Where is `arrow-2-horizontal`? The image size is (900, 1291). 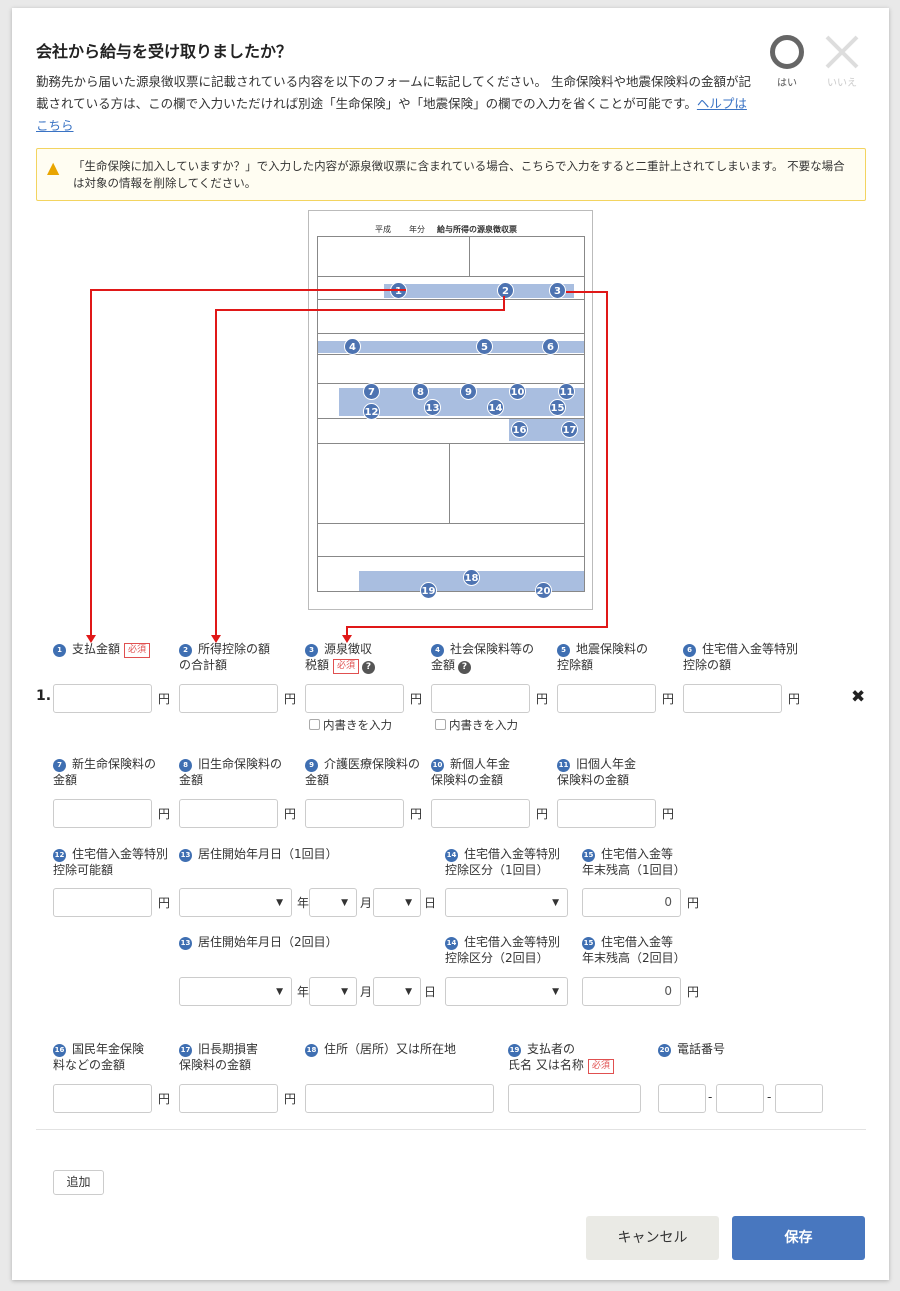 arrow-2-horizontal is located at coordinates (359, 310).